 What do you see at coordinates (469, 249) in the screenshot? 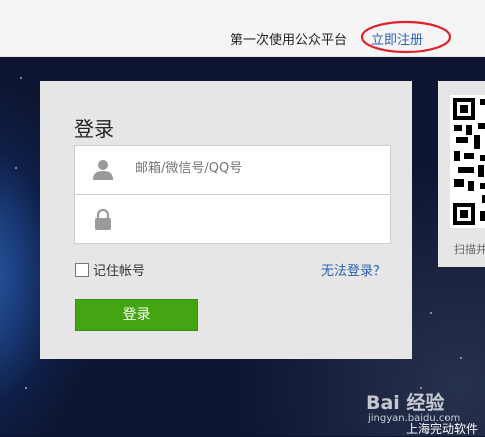
I see `scan-text: 扫描并` at bounding box center [469, 249].